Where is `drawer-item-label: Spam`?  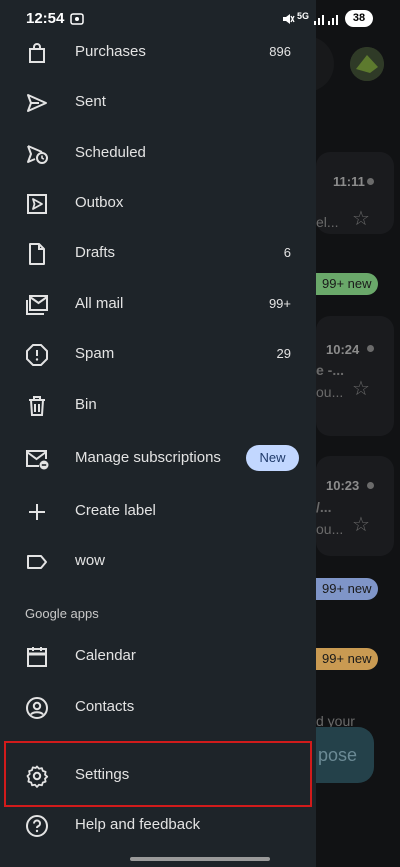 drawer-item-label: Spam is located at coordinates (95, 353).